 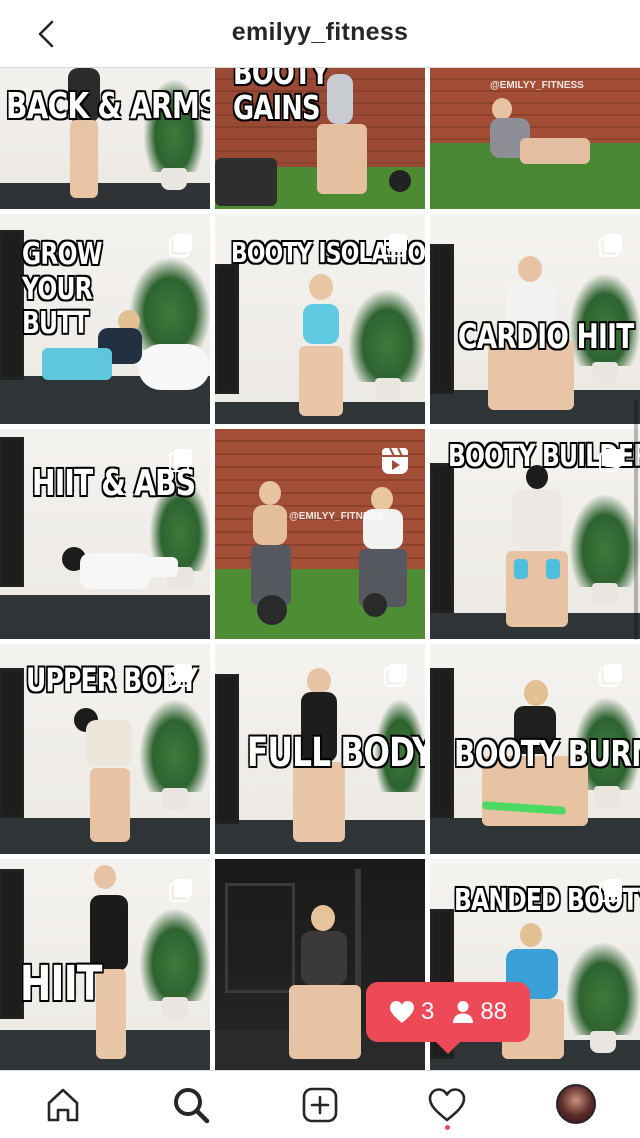 I want to click on followers-count: 88, so click(x=494, y=1011).